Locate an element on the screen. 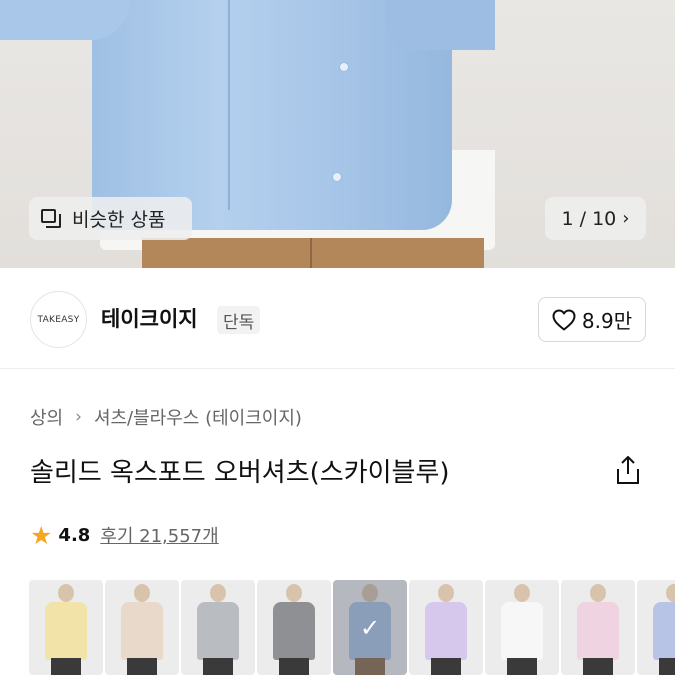 Image resolution: width=675 pixels, height=675 pixels. heart-icon is located at coordinates (564, 319).